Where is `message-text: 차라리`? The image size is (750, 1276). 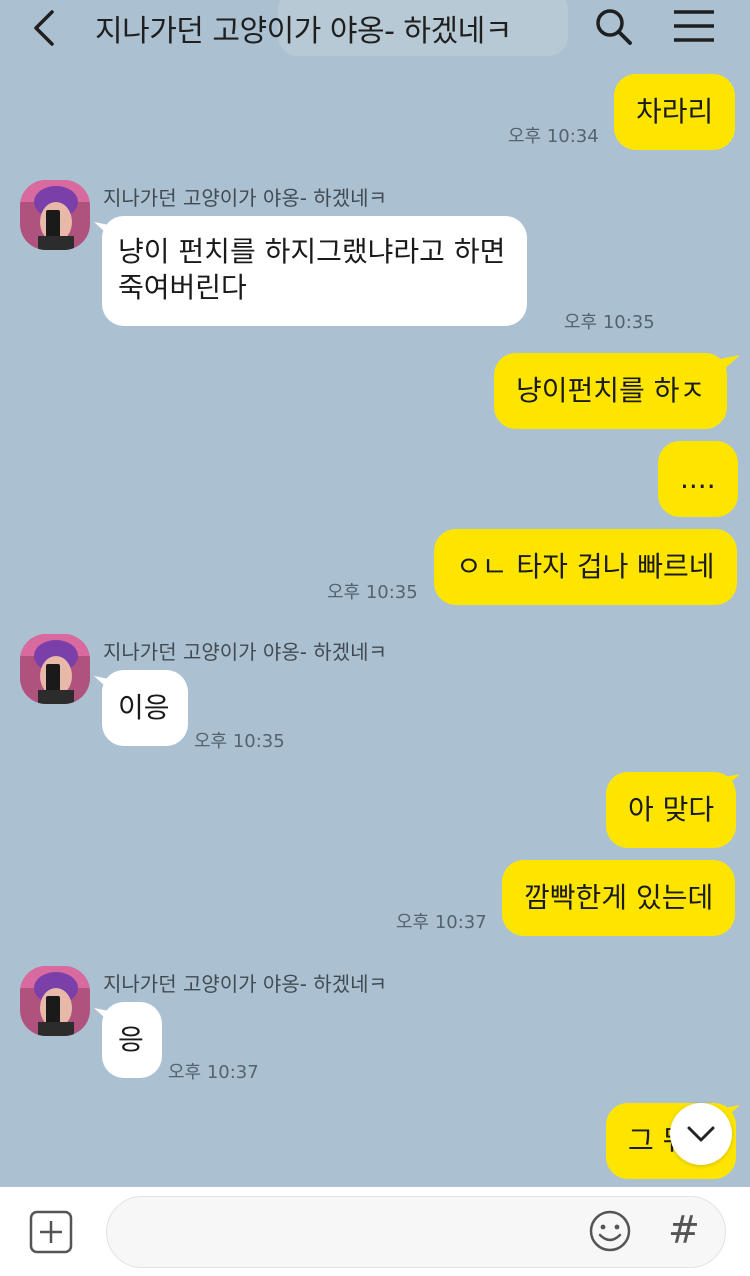
message-text: 차라리 is located at coordinates (675, 111).